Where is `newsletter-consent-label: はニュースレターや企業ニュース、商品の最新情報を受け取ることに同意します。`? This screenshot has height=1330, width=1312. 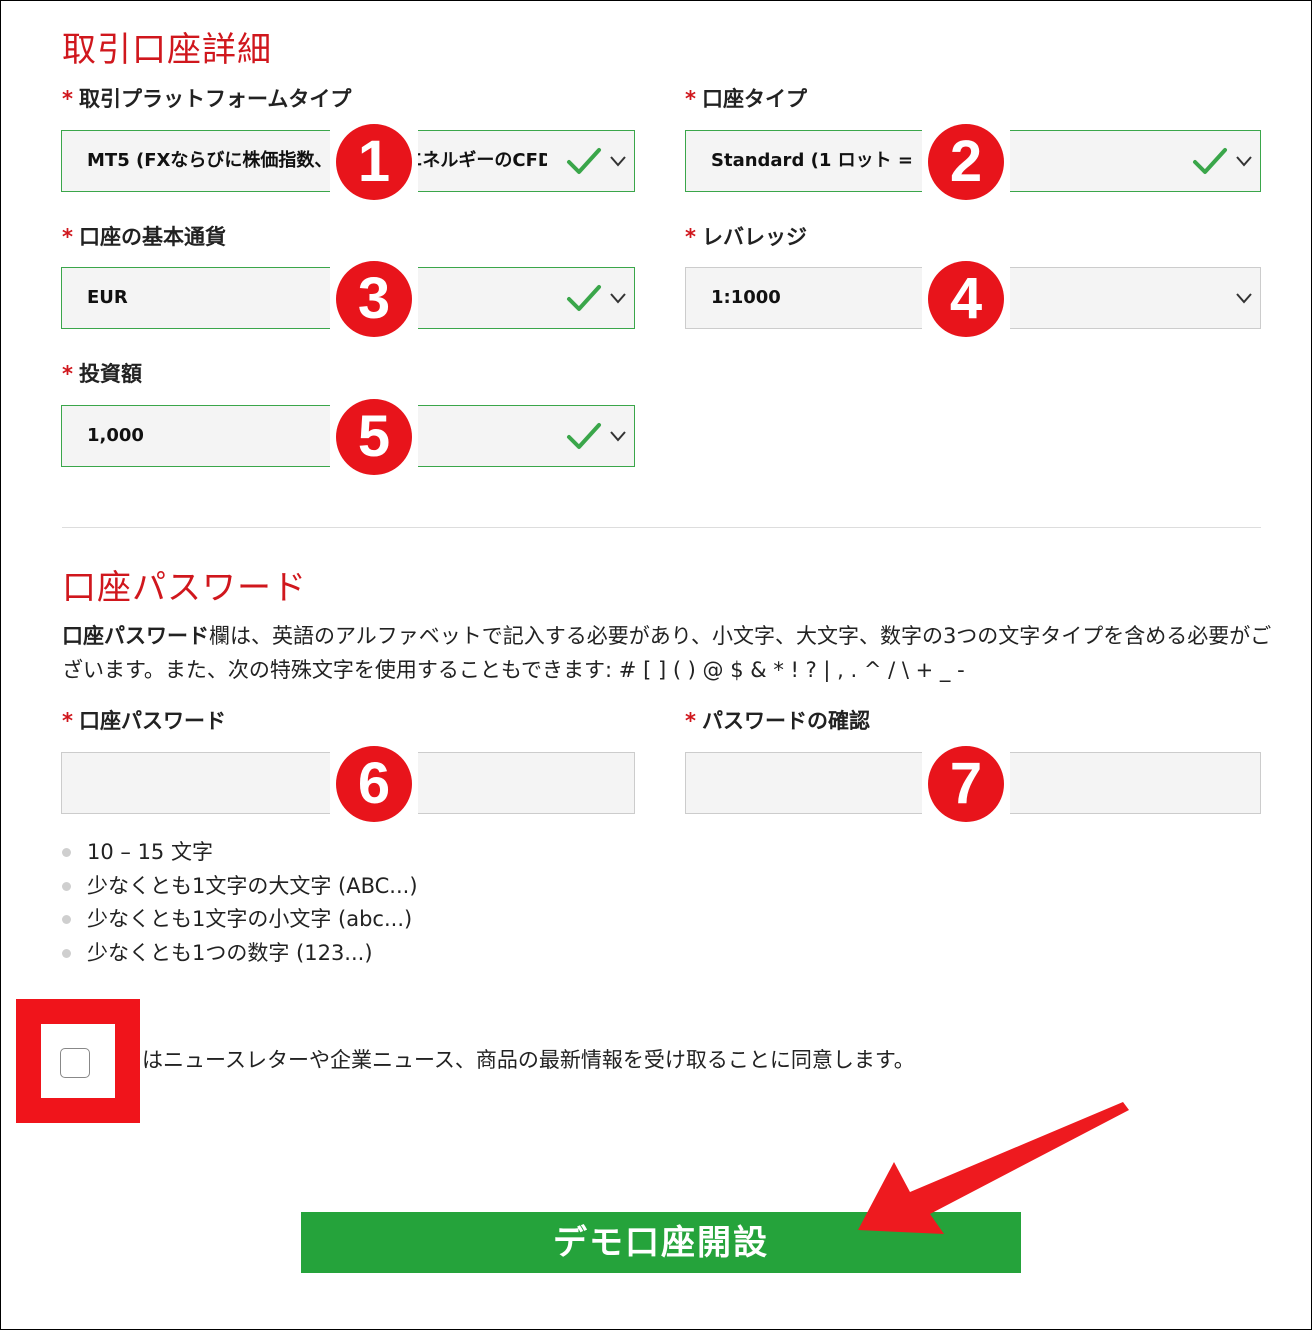
newsletter-consent-label: はニュースレターや企業ニュース、商品の最新情報を受け取ることに同意します。 is located at coordinates (528, 1060).